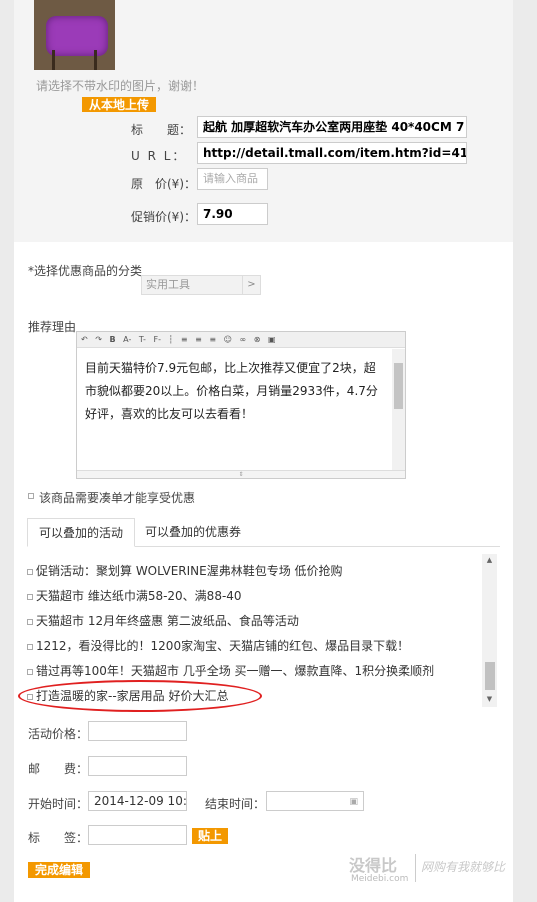  Describe the element at coordinates (212, 339) in the screenshot. I see `align-right-icon: ≡` at that location.